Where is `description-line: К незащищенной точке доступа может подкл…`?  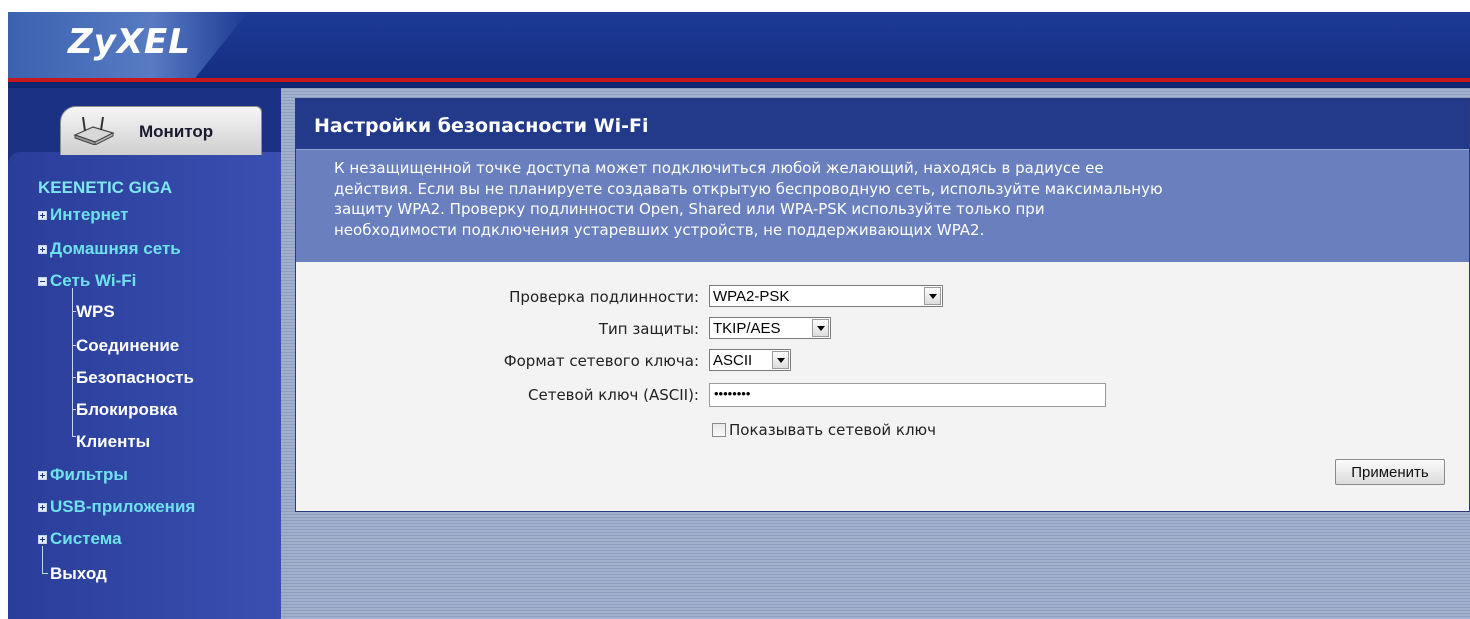
description-line: К незащищенной точке доступа может подкл… is located at coordinates (719, 168).